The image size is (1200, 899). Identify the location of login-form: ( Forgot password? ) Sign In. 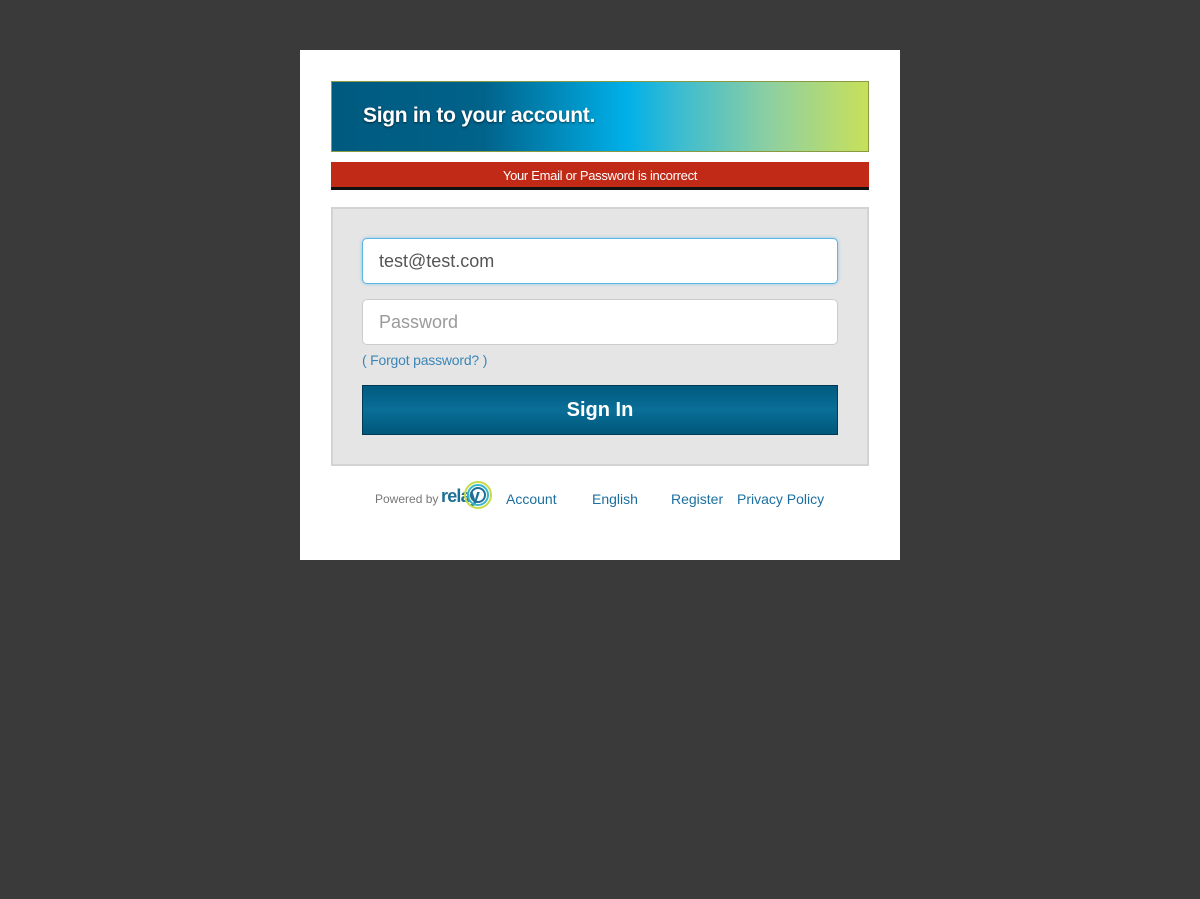
(600, 336).